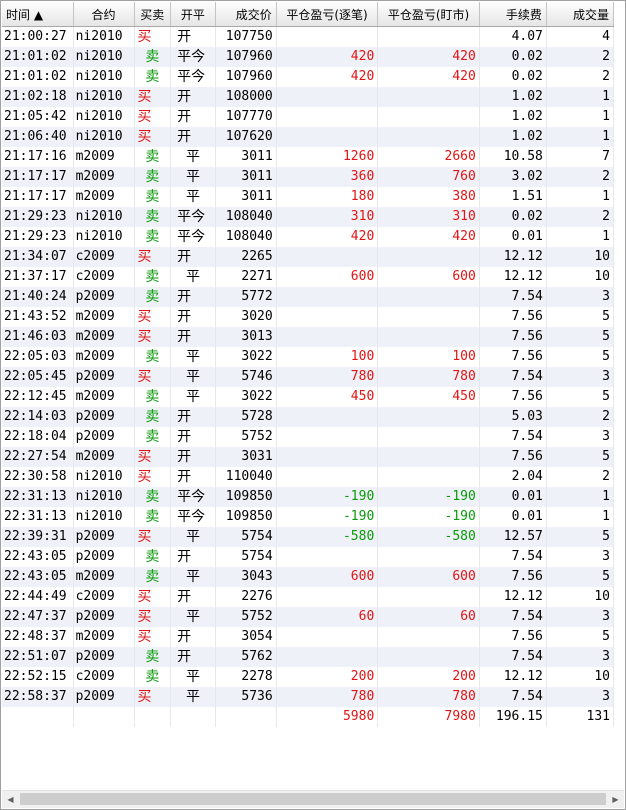 The image size is (626, 810). Describe the element at coordinates (308, 297) in the screenshot. I see `table-row: 21:40:24 p2009 卖开 5772 7.54 3` at that location.